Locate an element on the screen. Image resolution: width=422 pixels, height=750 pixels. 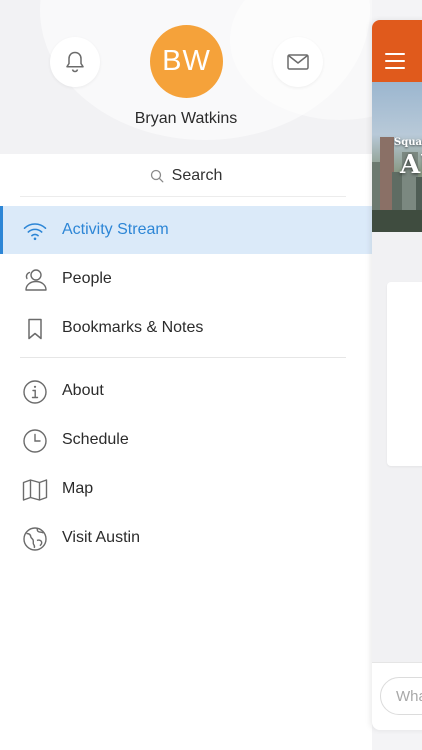
compose-bar is located at coordinates (397, 696).